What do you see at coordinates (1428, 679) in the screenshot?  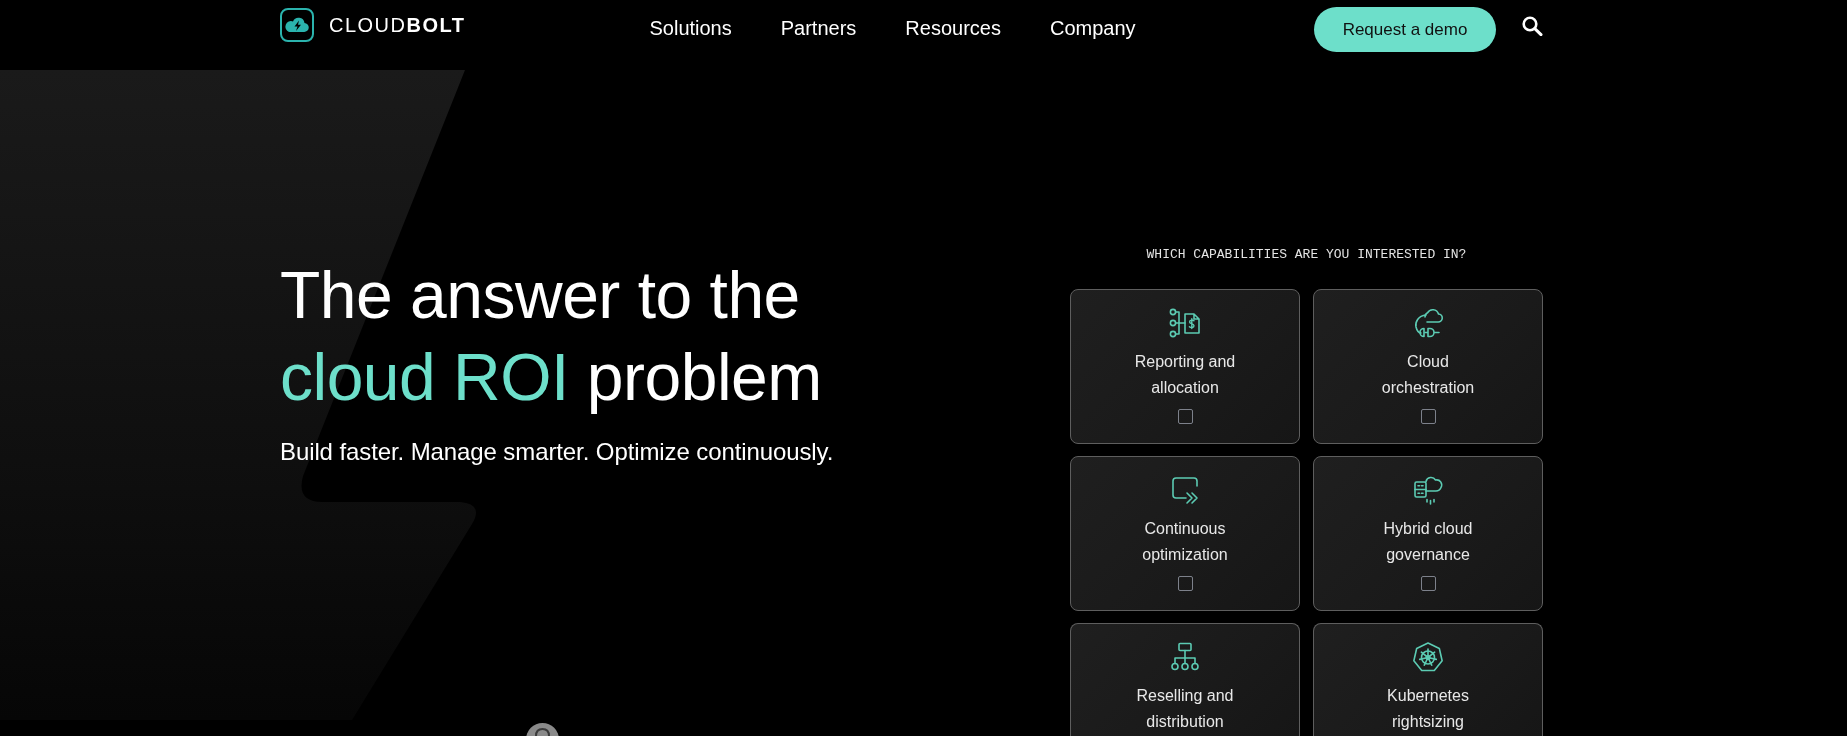 I see `capability-card: Kubernetes rightsizing` at bounding box center [1428, 679].